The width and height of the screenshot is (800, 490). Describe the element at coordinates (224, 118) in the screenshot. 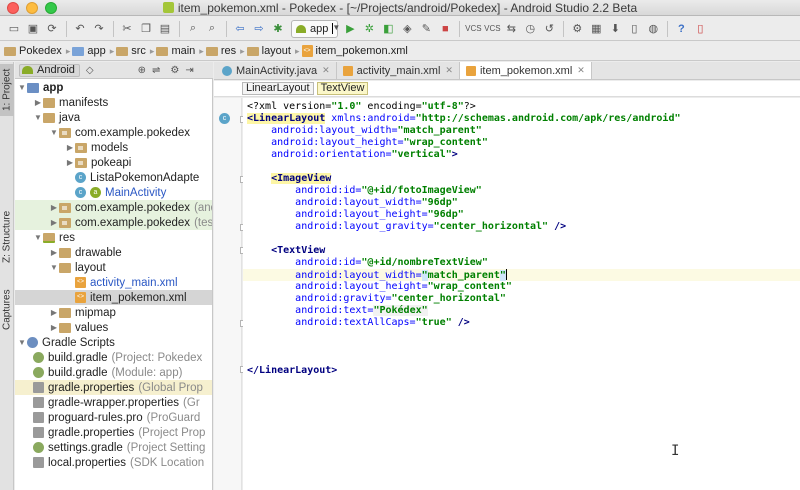

I see `class-marker-icon: c` at that location.